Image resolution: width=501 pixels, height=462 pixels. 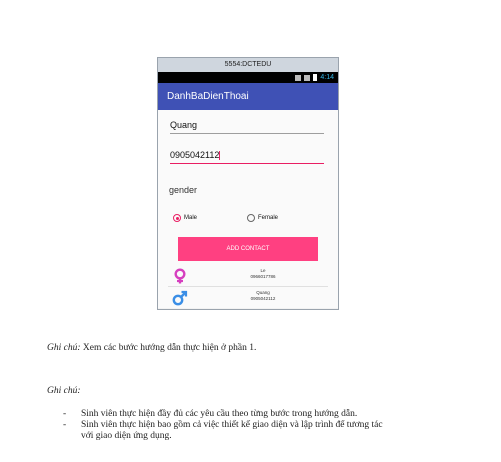 I want to click on phone-input-value: 0905042112, so click(x=194, y=155).